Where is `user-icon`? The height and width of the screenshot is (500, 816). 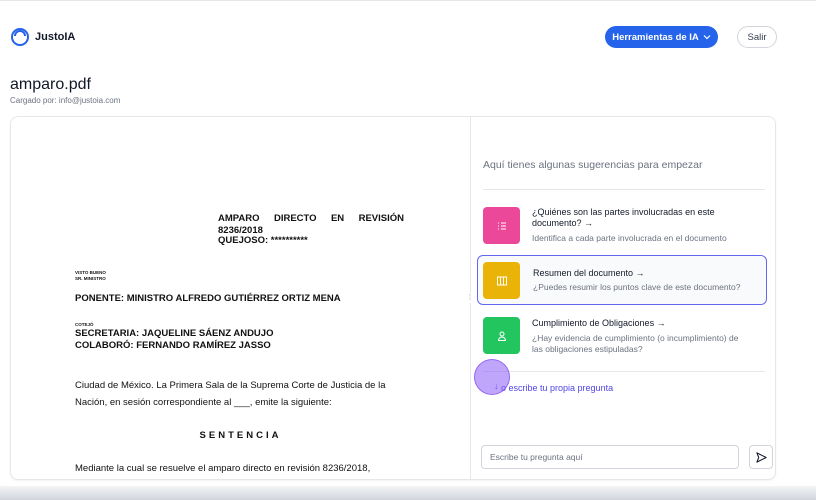
user-icon is located at coordinates (501, 335).